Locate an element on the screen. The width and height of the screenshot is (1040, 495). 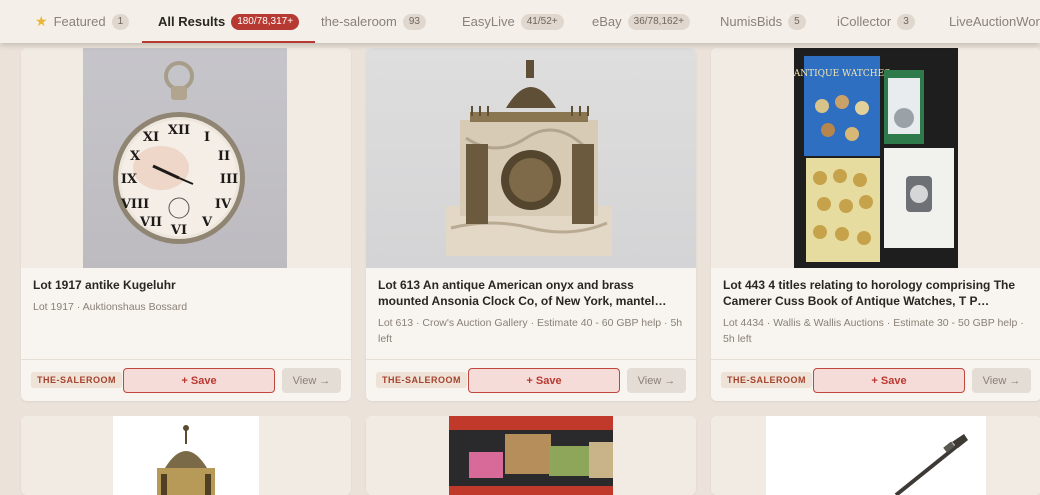
svg-text: XII is located at coordinates (179, 130).